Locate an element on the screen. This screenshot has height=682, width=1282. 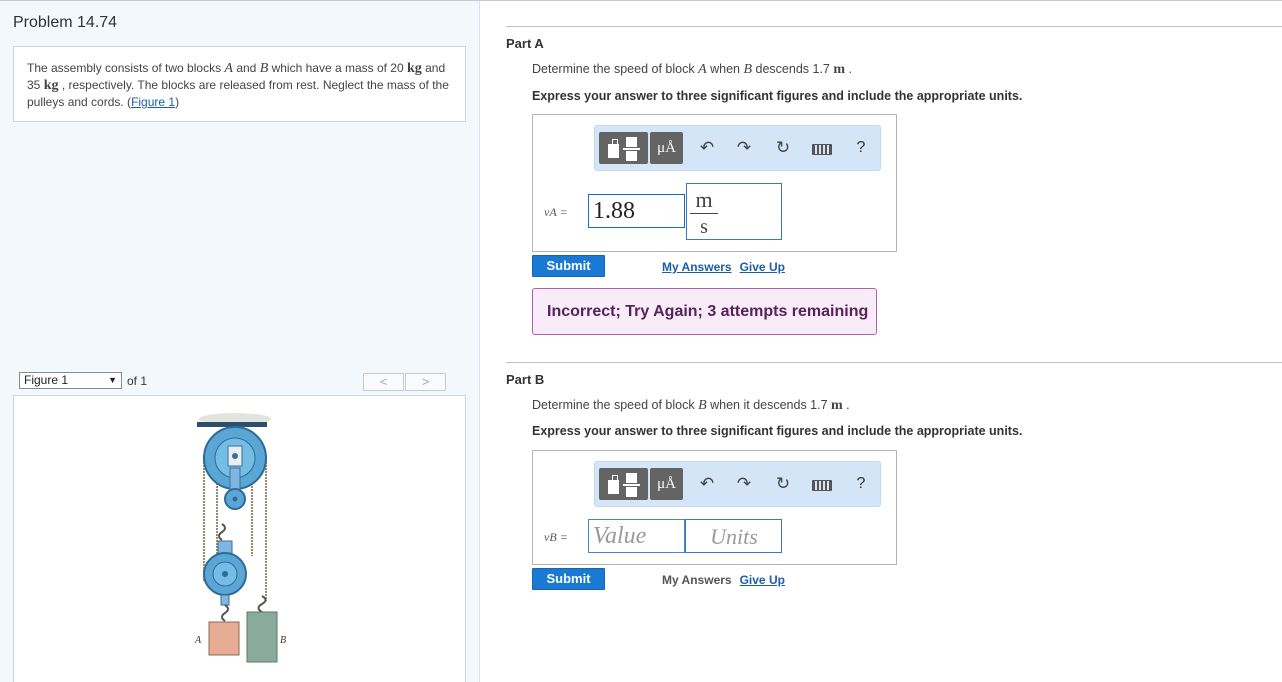
part-b-divider is located at coordinates (894, 362).